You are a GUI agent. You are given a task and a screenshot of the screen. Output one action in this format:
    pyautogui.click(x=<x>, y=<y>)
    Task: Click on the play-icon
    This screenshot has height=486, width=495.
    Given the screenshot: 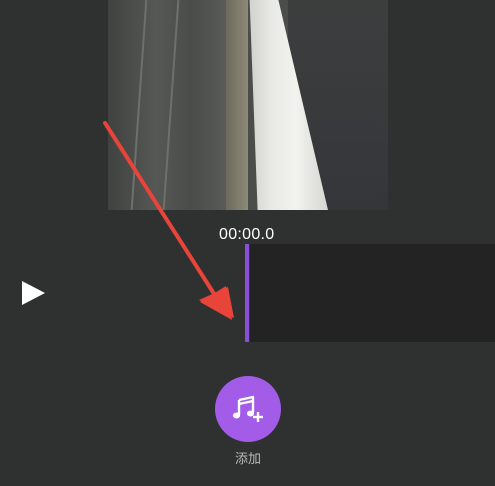 What is the action you would take?
    pyautogui.click(x=33, y=293)
    